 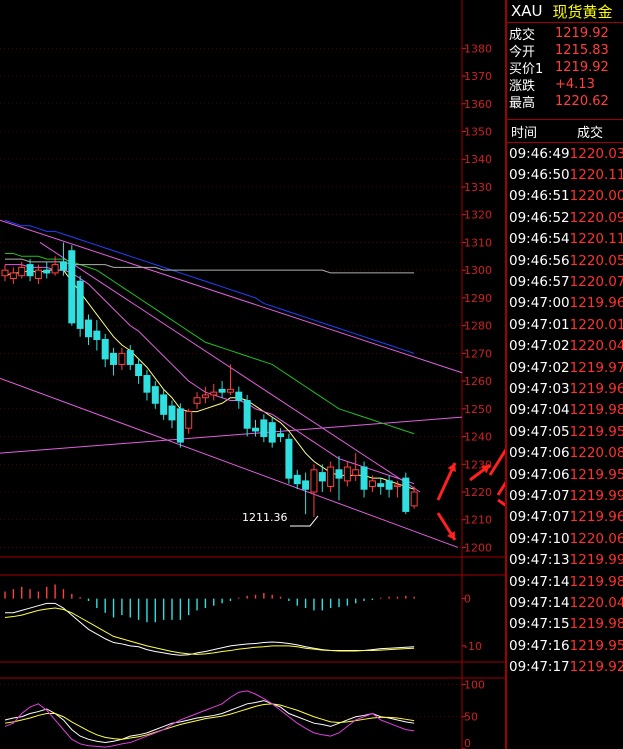 I want to click on trade-time: 09:47:00, so click(x=539, y=303).